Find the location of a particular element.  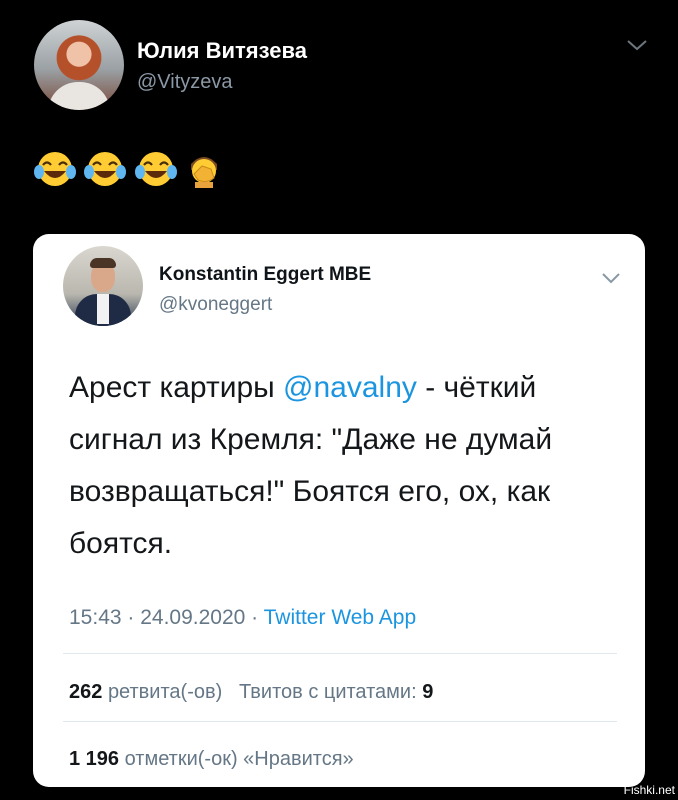

like-stats: 1 196 отметки(-ок) «Нравится» is located at coordinates (211, 759).